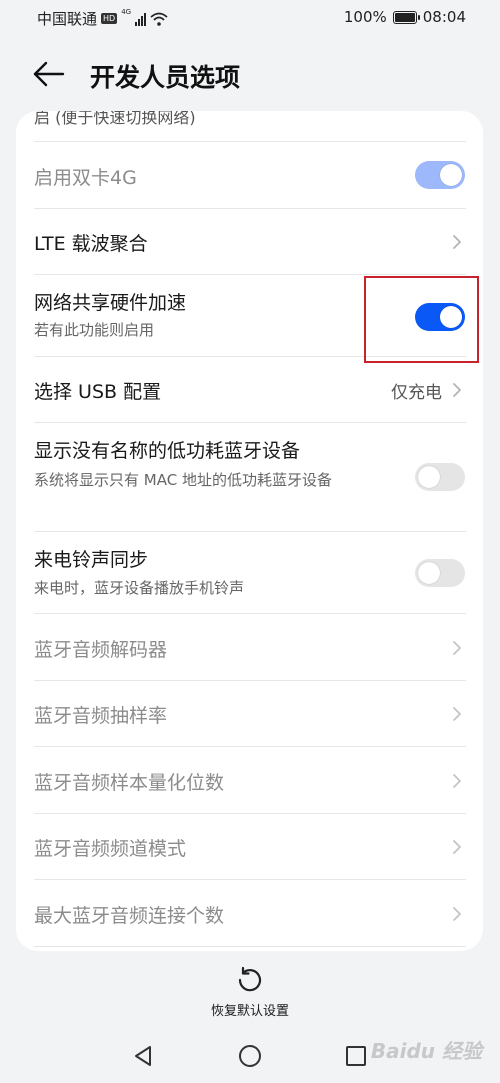 This screenshot has width=500, height=1083. What do you see at coordinates (101, 650) in the screenshot?
I see `setting-title: 蓝牙音频解码器` at bounding box center [101, 650].